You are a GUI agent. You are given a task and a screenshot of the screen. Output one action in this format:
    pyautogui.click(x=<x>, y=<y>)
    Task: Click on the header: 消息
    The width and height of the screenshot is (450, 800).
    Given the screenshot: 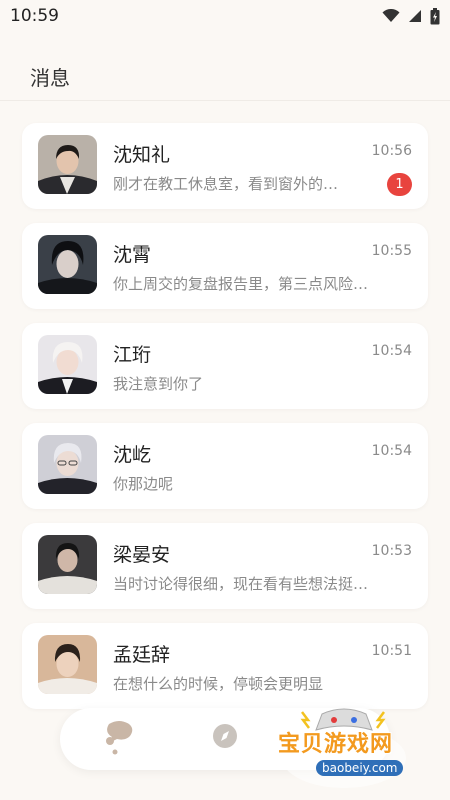 What is the action you would take?
    pyautogui.click(x=225, y=66)
    